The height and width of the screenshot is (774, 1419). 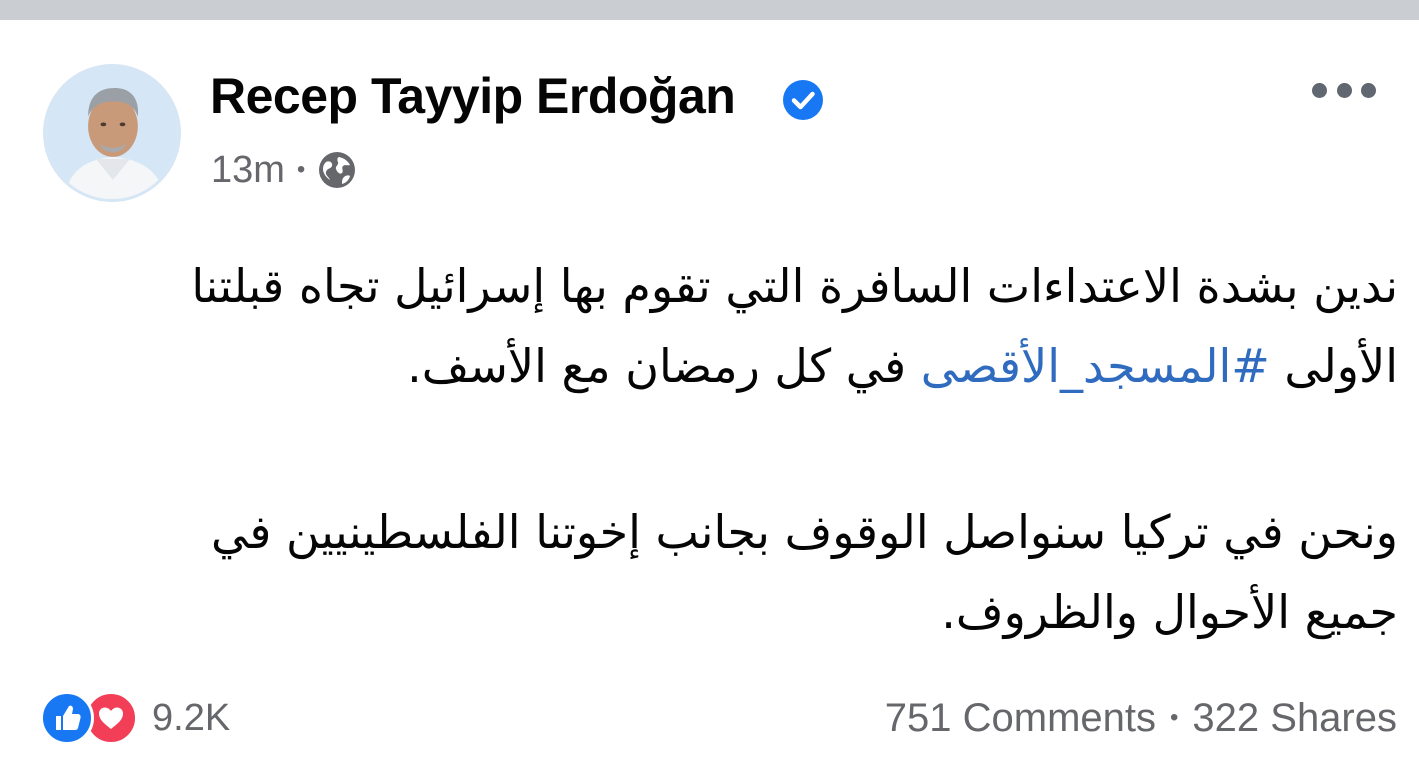 I want to click on profile-photo, so click(x=112, y=133).